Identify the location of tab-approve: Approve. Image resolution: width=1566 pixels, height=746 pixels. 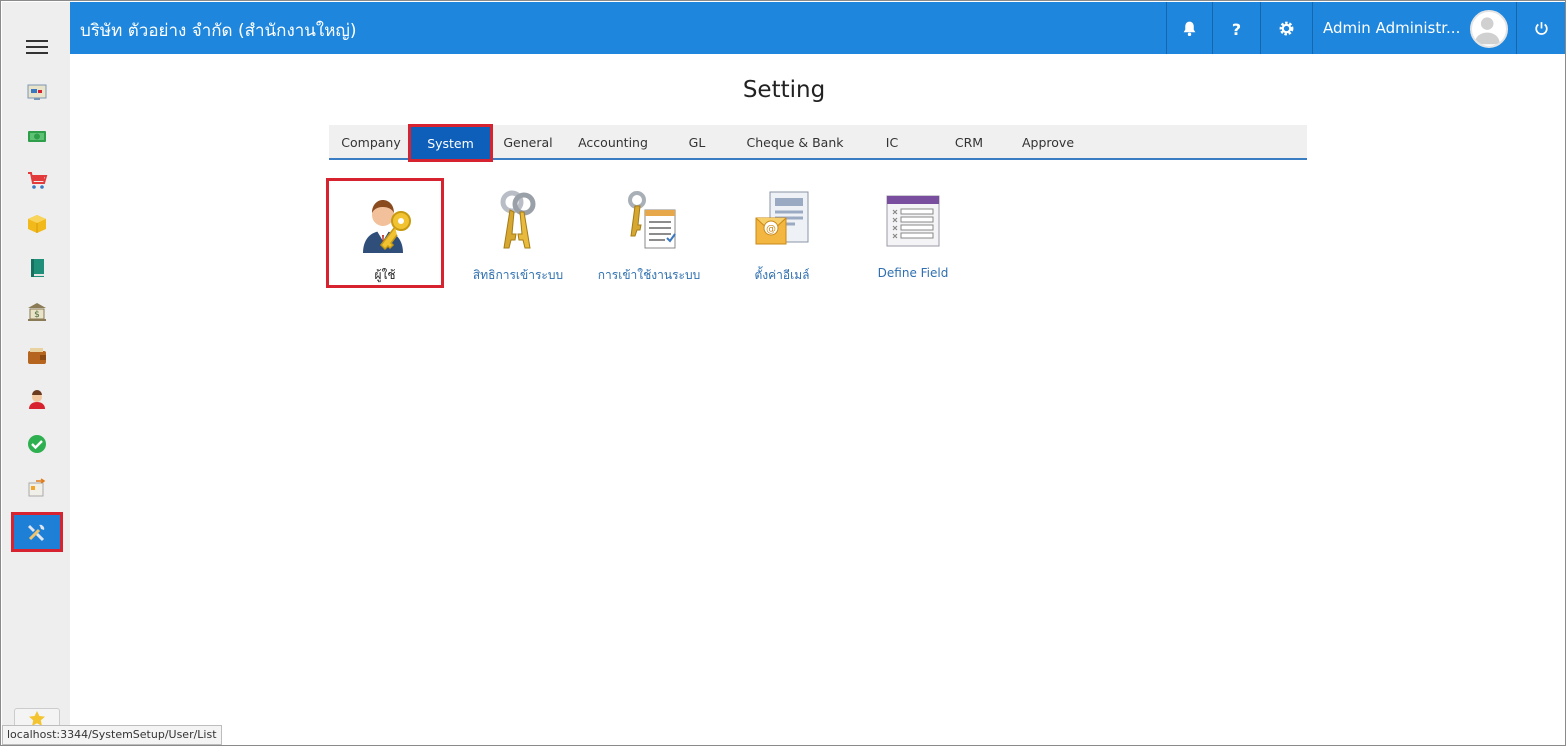
(1048, 142).